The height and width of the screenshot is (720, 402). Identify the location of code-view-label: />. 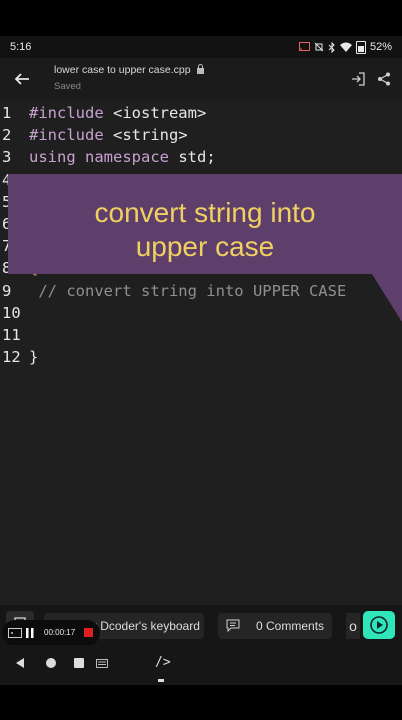
(163, 662).